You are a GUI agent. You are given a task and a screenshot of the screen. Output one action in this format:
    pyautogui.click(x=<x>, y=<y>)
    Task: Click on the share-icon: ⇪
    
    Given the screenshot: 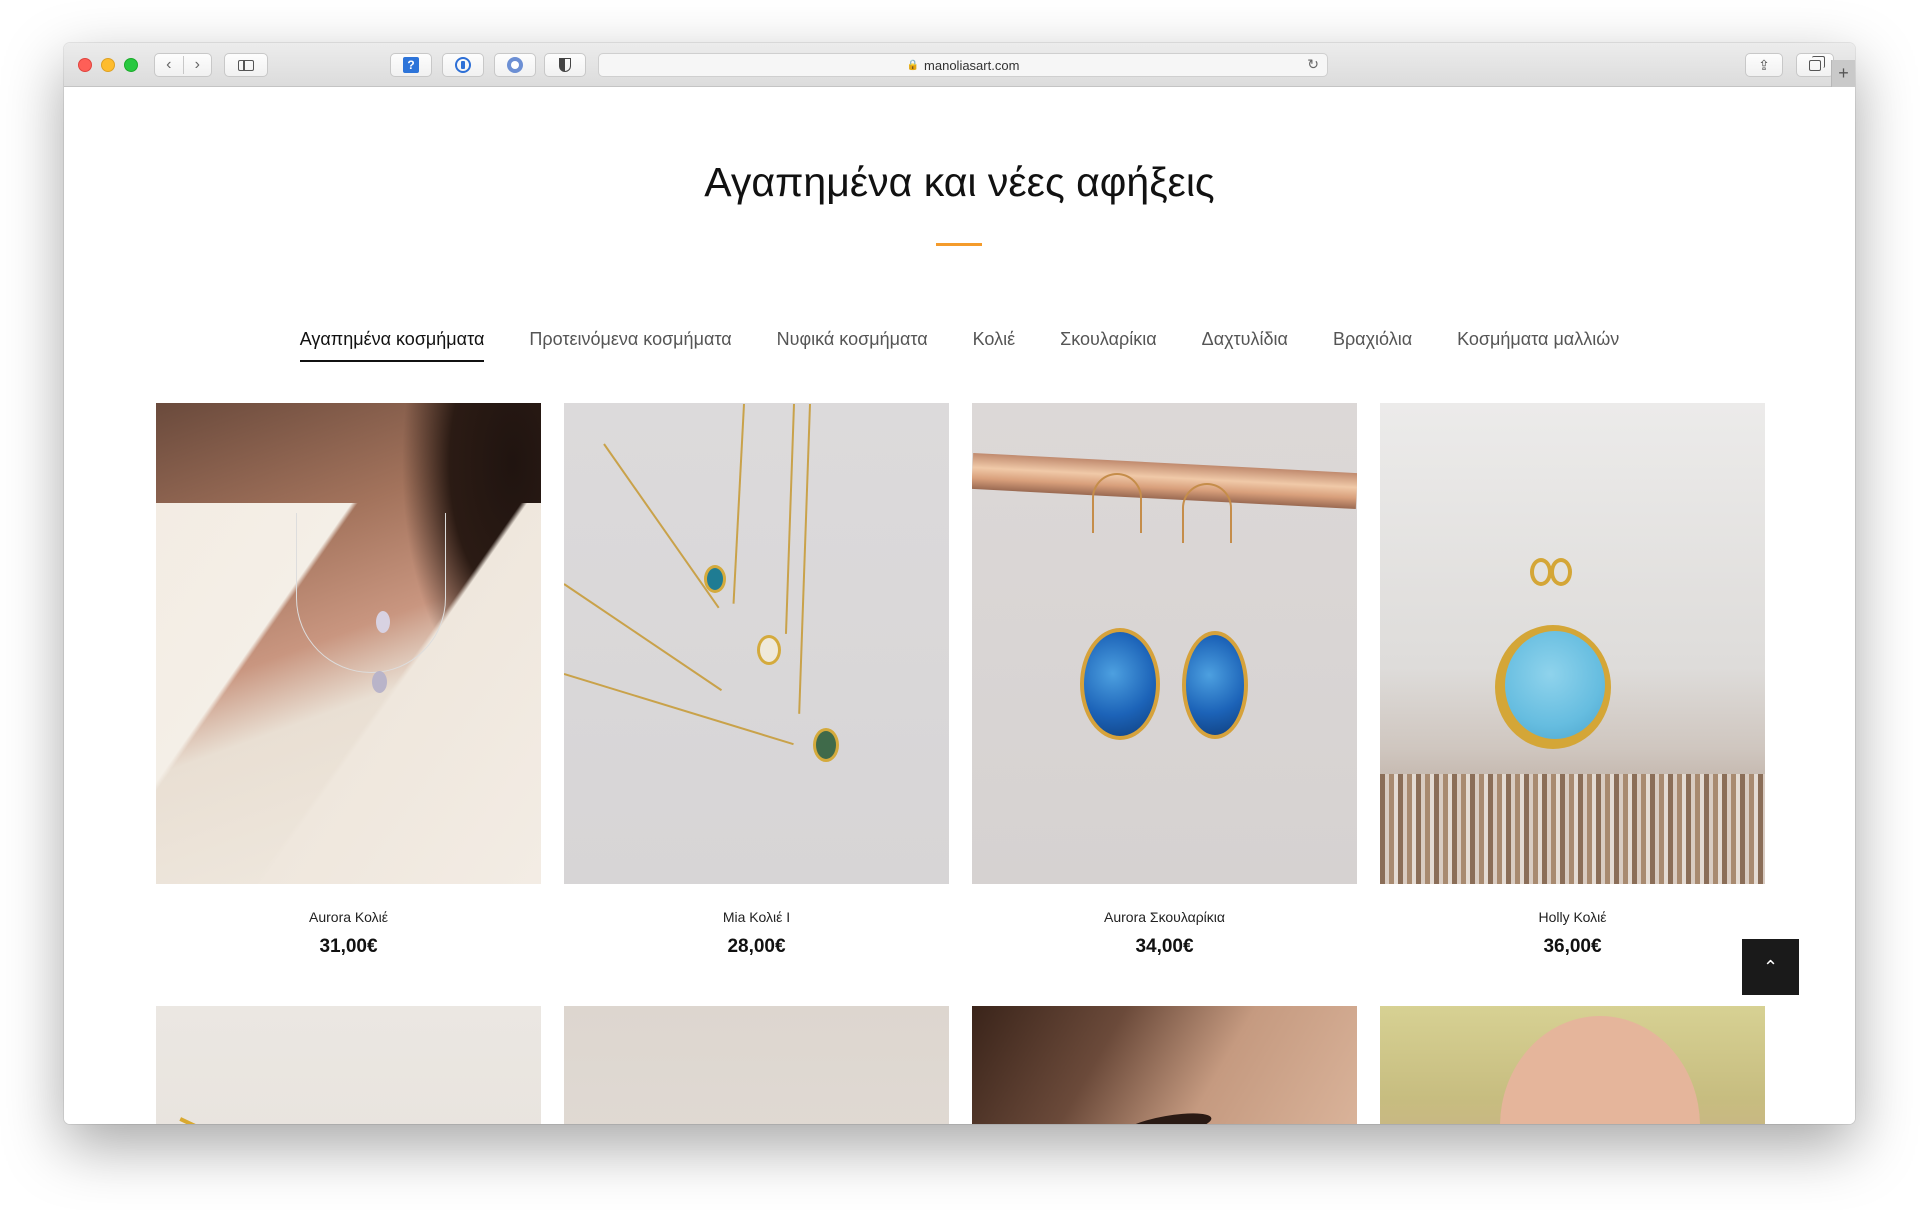 What is the action you would take?
    pyautogui.click(x=1764, y=64)
    